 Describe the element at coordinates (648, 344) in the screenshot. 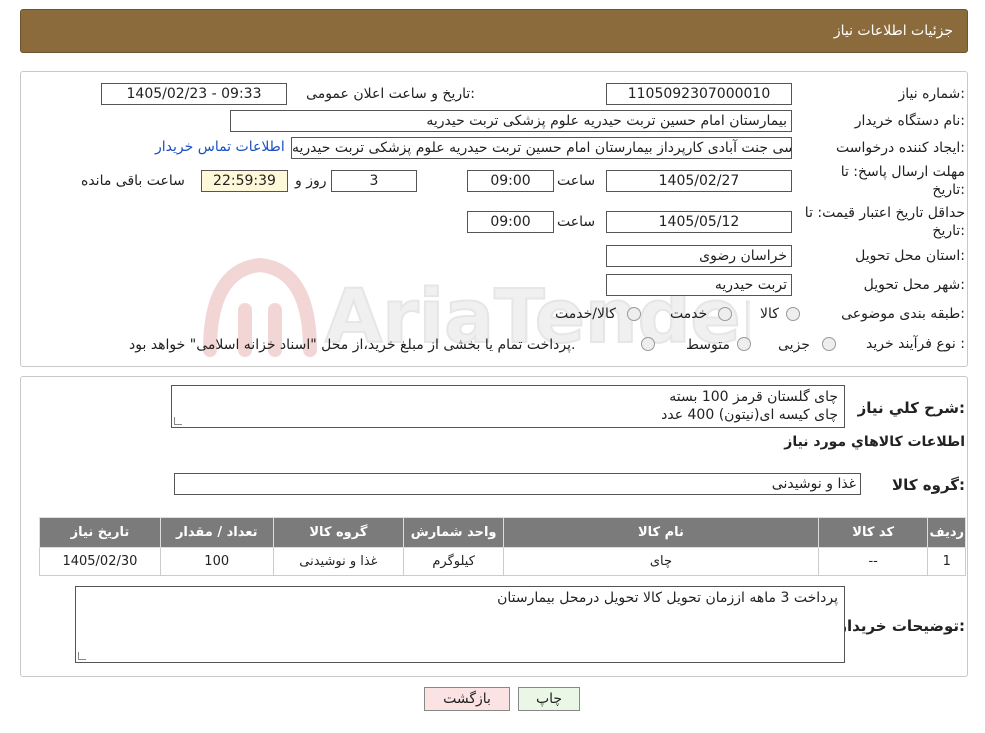

I see `process-note-radio` at that location.